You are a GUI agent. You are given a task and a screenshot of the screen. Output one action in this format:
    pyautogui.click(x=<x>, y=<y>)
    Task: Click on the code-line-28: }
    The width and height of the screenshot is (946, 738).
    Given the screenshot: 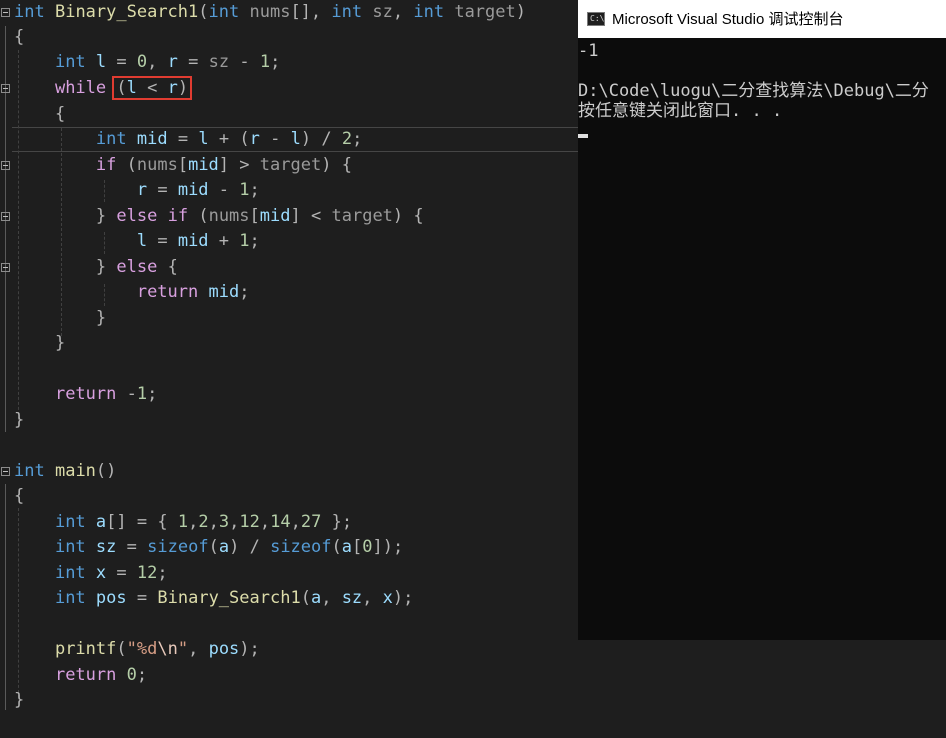 What is the action you would take?
    pyautogui.click(x=473, y=700)
    